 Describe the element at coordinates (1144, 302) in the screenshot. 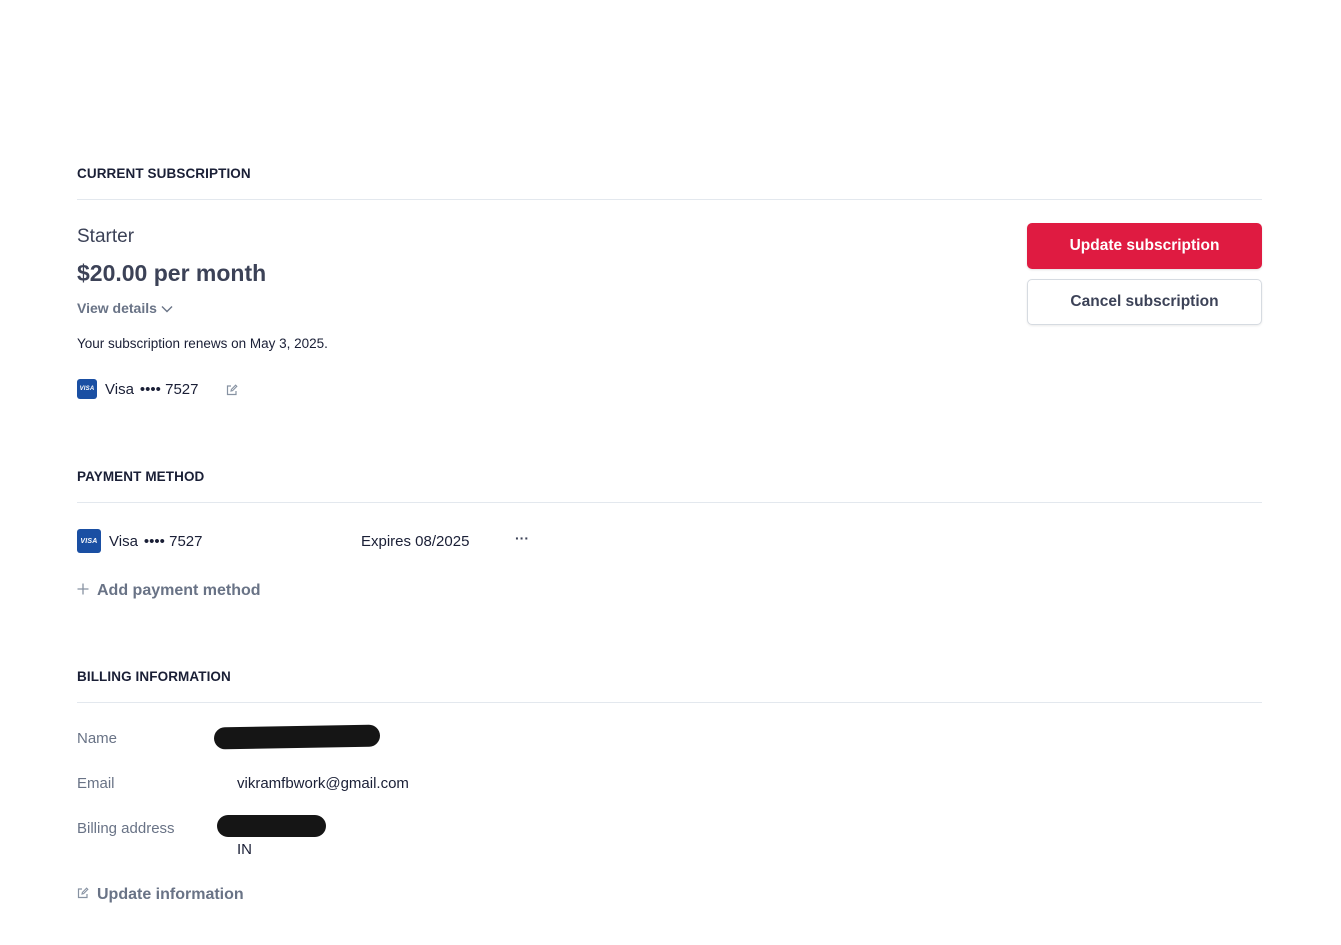

I see `cancel-subscription-button: Cancel subscription` at that location.